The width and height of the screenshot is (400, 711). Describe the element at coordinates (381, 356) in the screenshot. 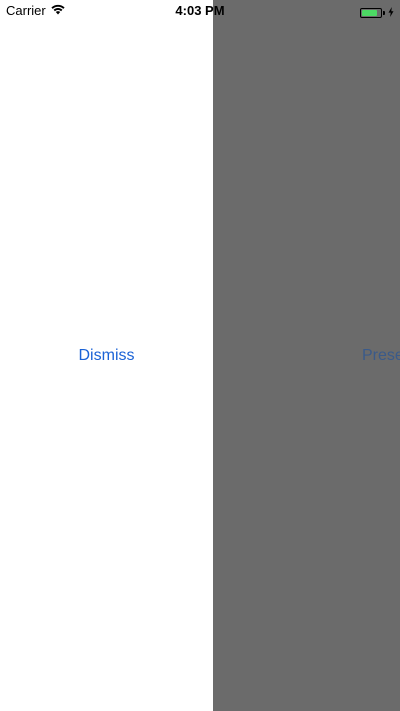

I see `present-button: Prese` at that location.